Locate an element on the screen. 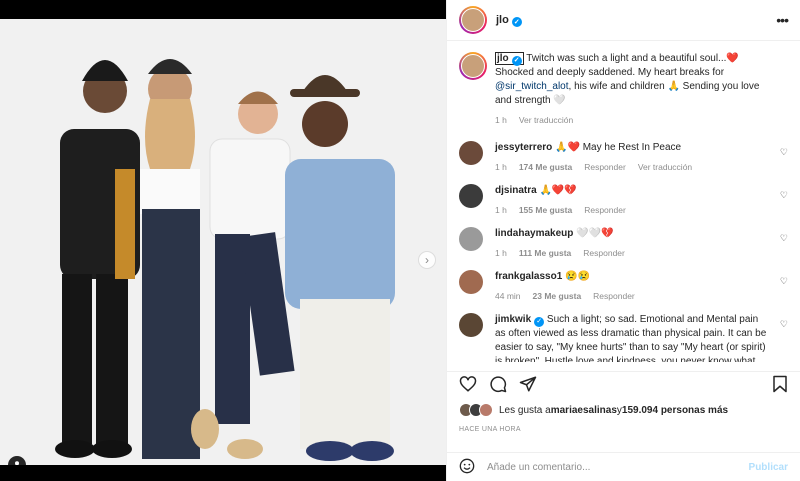 This screenshot has width=800, height=481. comment-input is located at coordinates (612, 467).